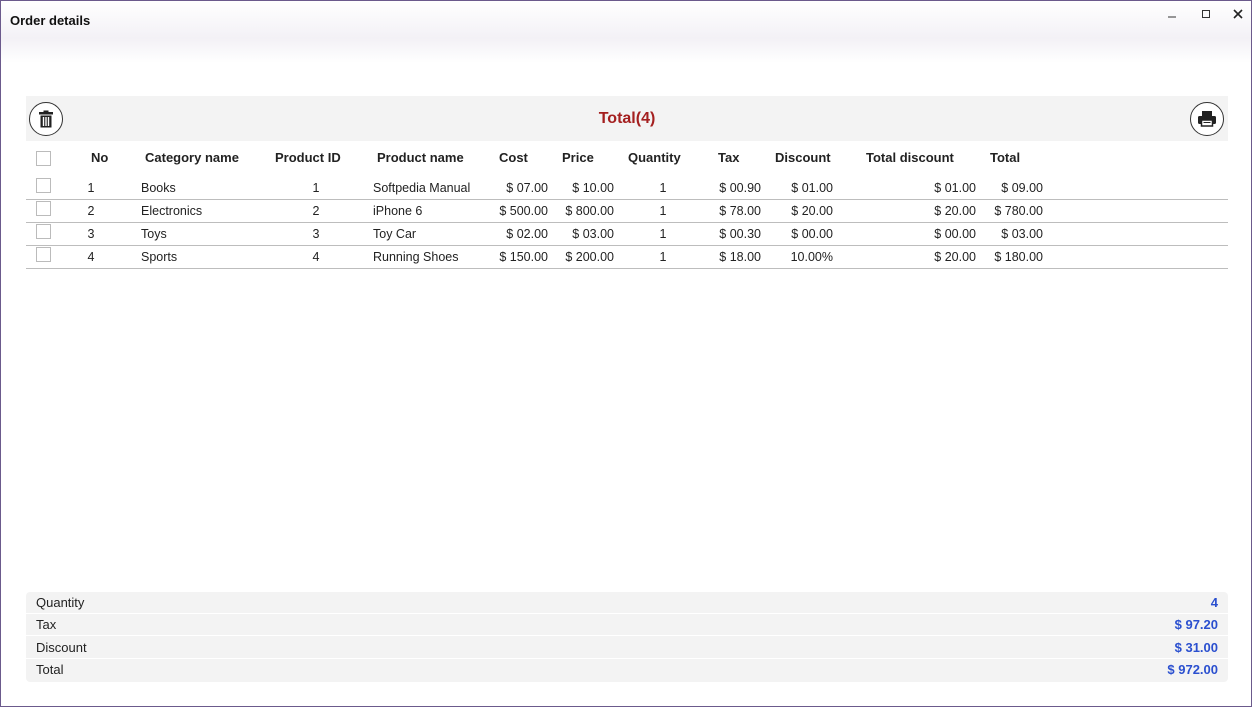  Describe the element at coordinates (91, 211) in the screenshot. I see `cell-no: 2` at that location.